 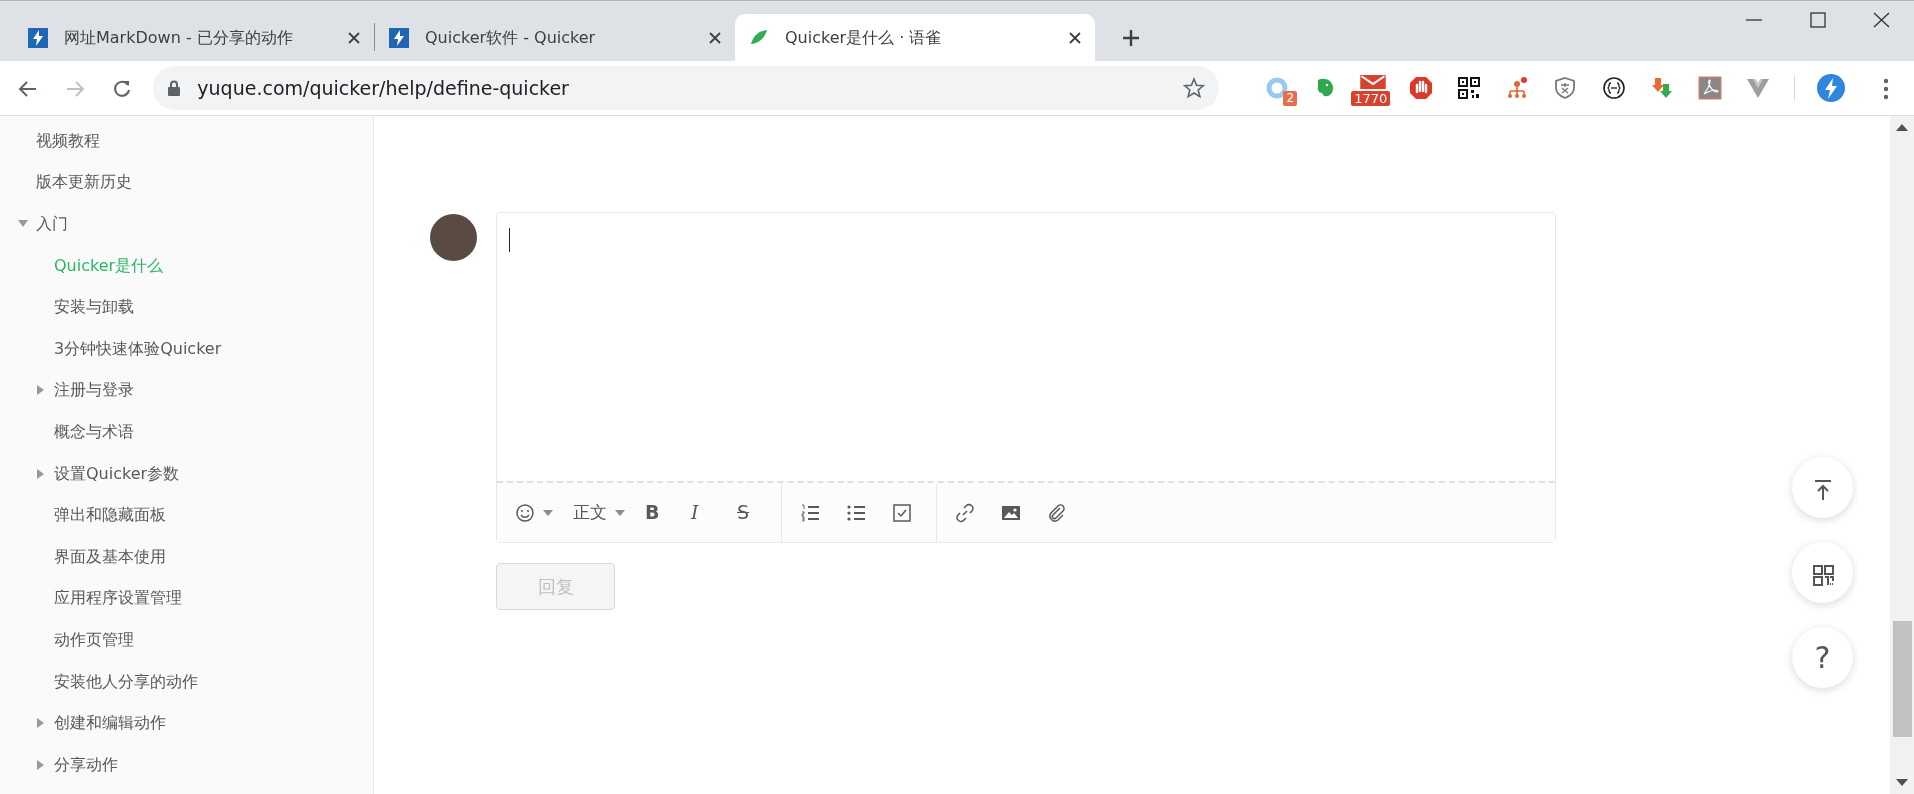 I want to click on italic-button: I, so click(x=704, y=512).